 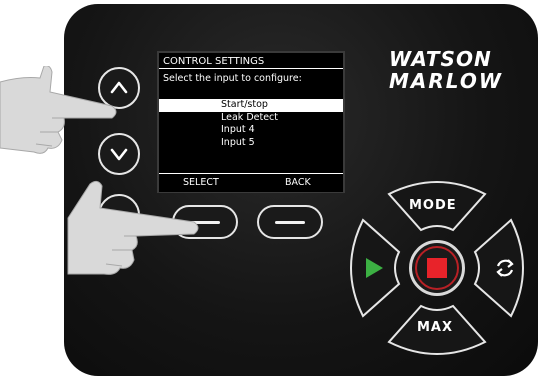 What do you see at coordinates (435, 327) in the screenshot?
I see `max-label: MAX` at bounding box center [435, 327].